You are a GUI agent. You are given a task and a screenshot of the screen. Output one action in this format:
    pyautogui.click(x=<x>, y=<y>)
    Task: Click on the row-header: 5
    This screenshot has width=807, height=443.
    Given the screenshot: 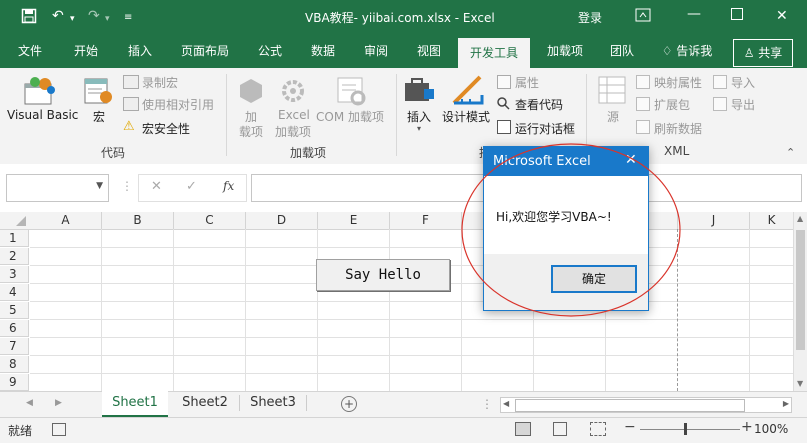 What is the action you would take?
    pyautogui.click(x=14, y=310)
    